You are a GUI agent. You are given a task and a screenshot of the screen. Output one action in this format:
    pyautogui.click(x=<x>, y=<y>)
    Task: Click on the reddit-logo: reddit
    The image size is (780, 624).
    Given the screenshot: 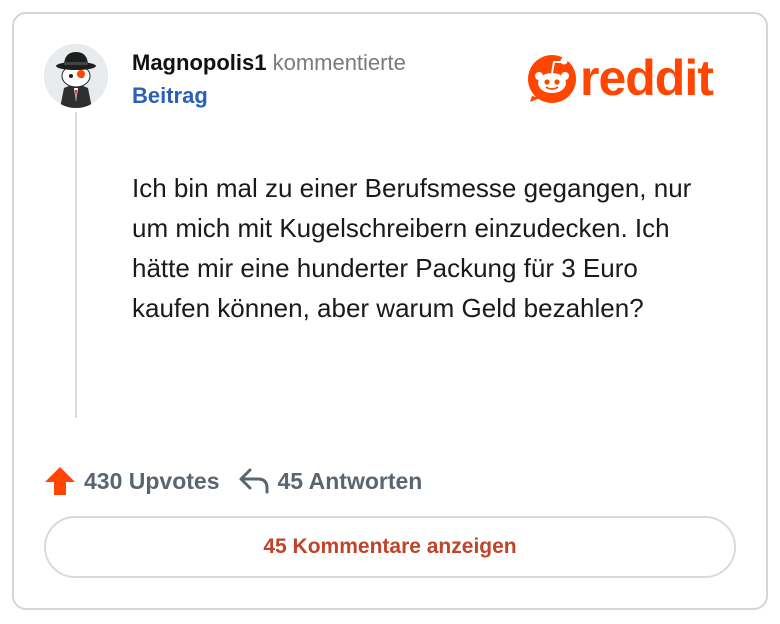 What is the action you would take?
    pyautogui.click(x=620, y=78)
    